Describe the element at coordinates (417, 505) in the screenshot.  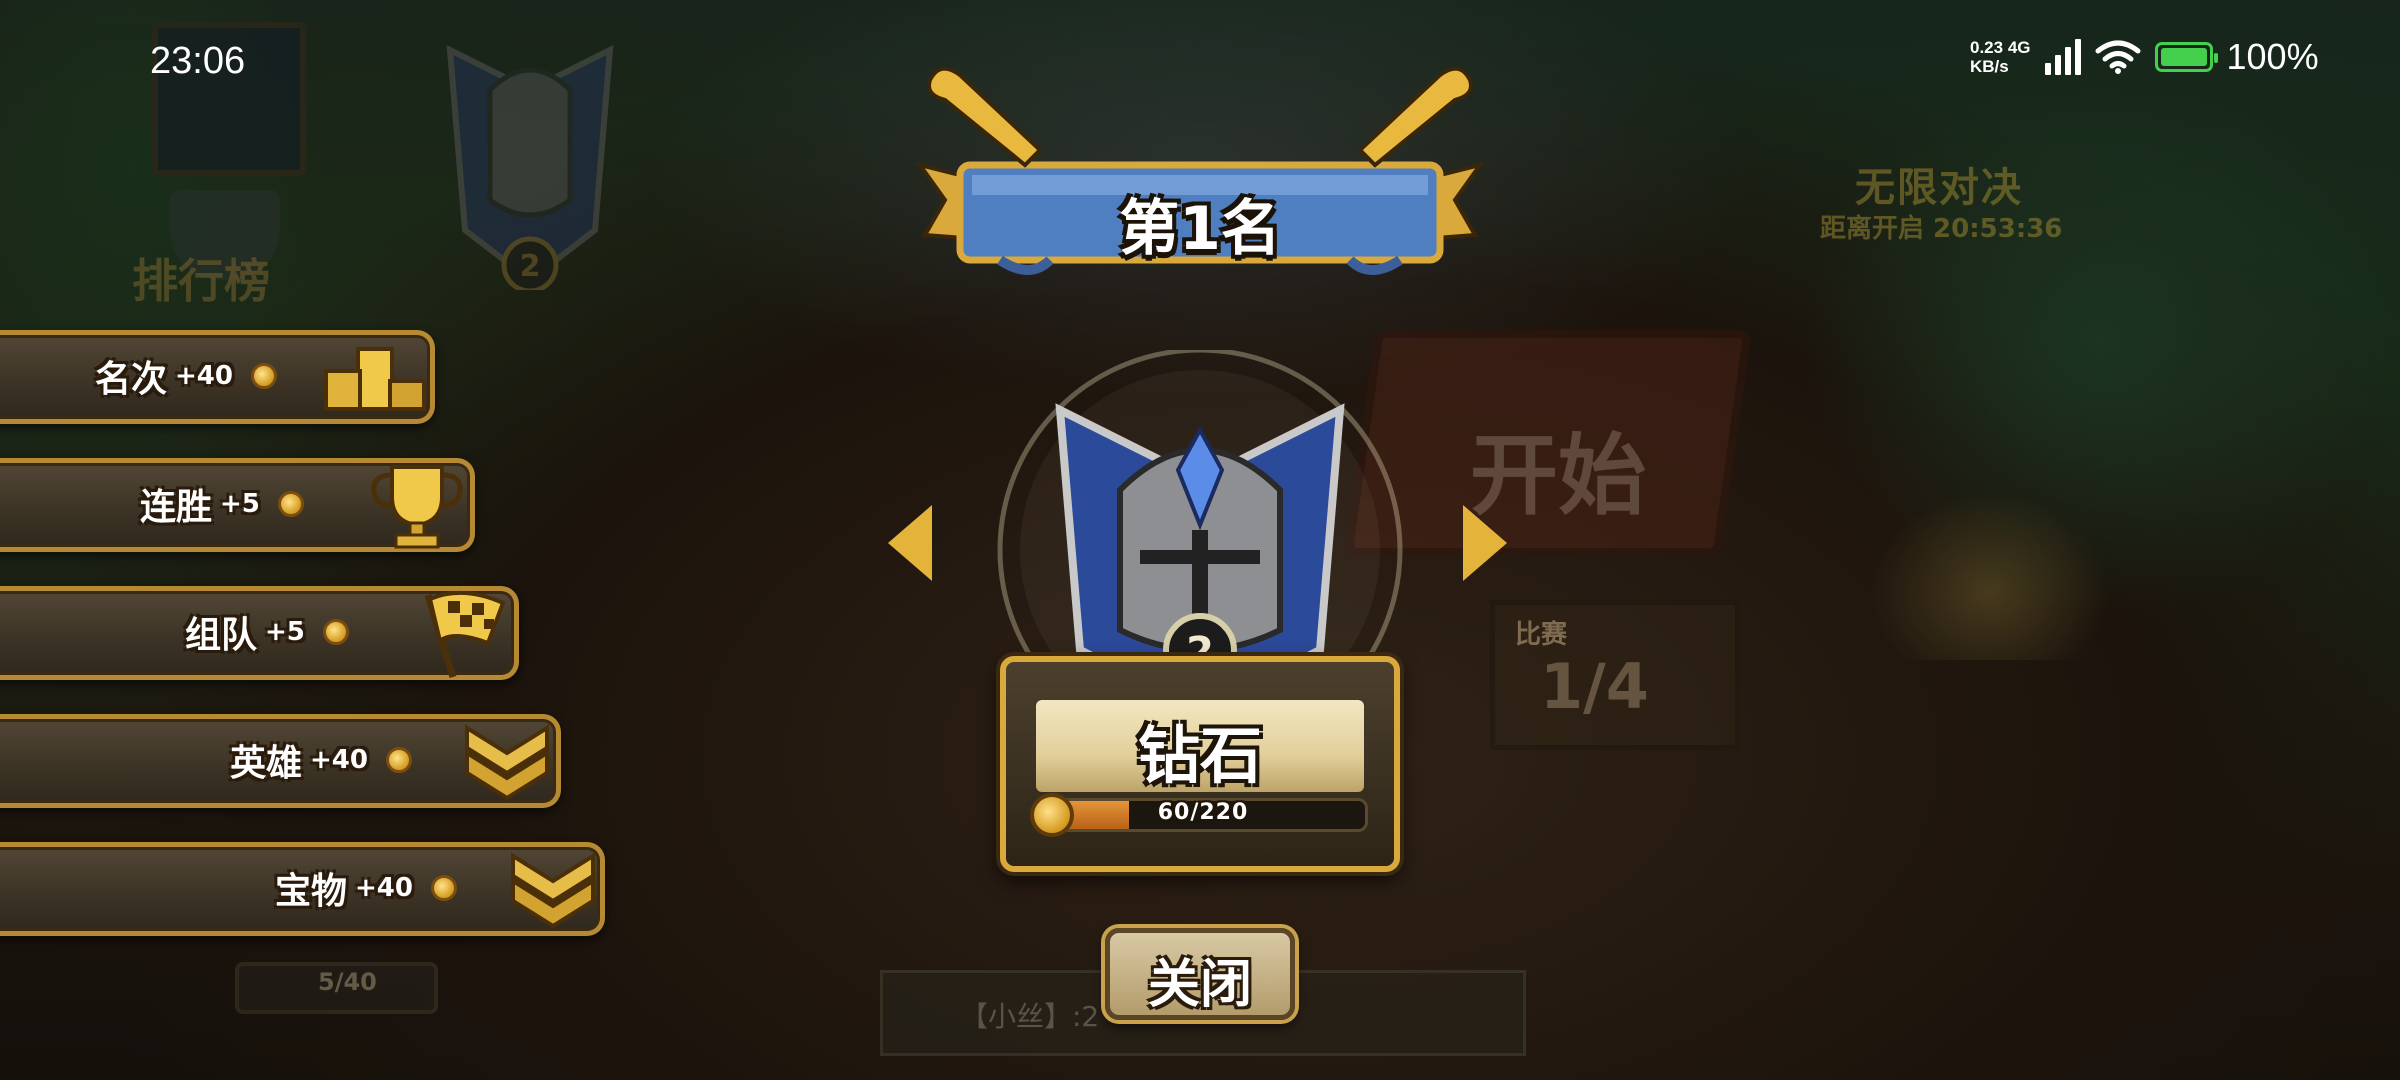
I see `trophy-icon` at that location.